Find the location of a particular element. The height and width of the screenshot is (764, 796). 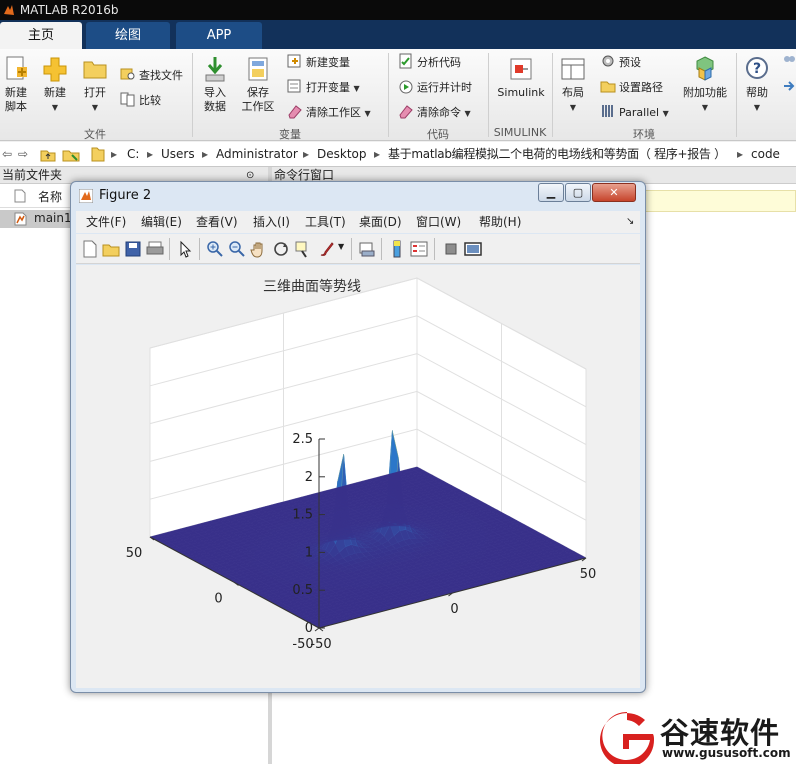

brush-dropdown-icon: ▼ is located at coordinates (341, 246).